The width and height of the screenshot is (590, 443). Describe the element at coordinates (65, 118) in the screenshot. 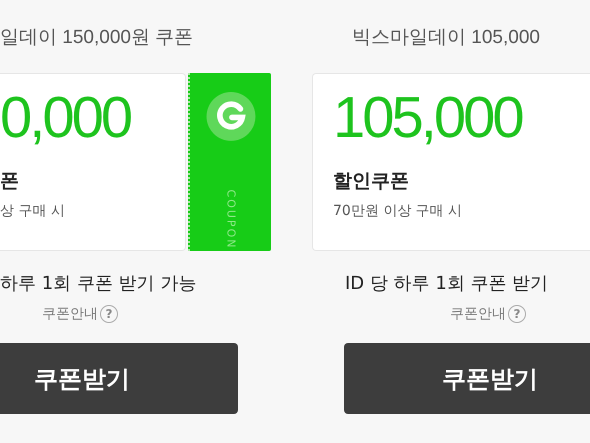

I see `coupon-amount: 0,000` at that location.